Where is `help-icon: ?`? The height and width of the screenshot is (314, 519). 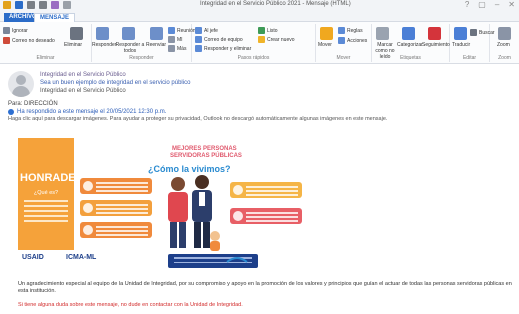
help-icon: ? is located at coordinates (467, 4).